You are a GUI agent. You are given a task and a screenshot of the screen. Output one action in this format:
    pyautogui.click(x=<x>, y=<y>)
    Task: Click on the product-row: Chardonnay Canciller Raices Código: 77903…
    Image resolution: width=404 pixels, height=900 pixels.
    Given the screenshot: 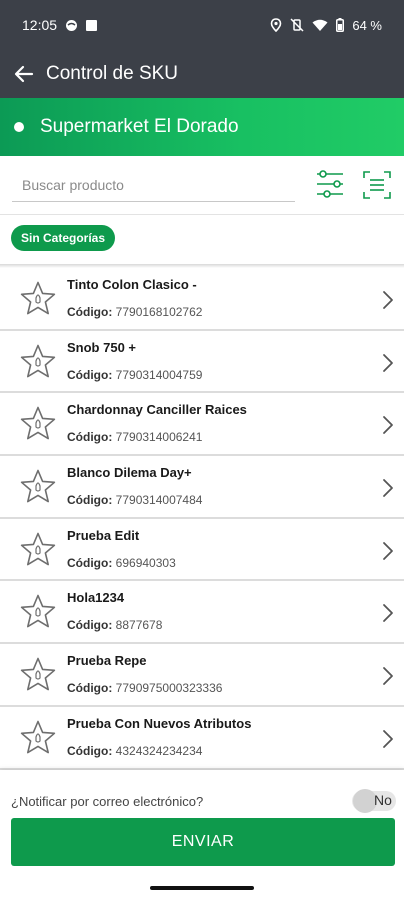 What is the action you would take?
    pyautogui.click(x=202, y=425)
    